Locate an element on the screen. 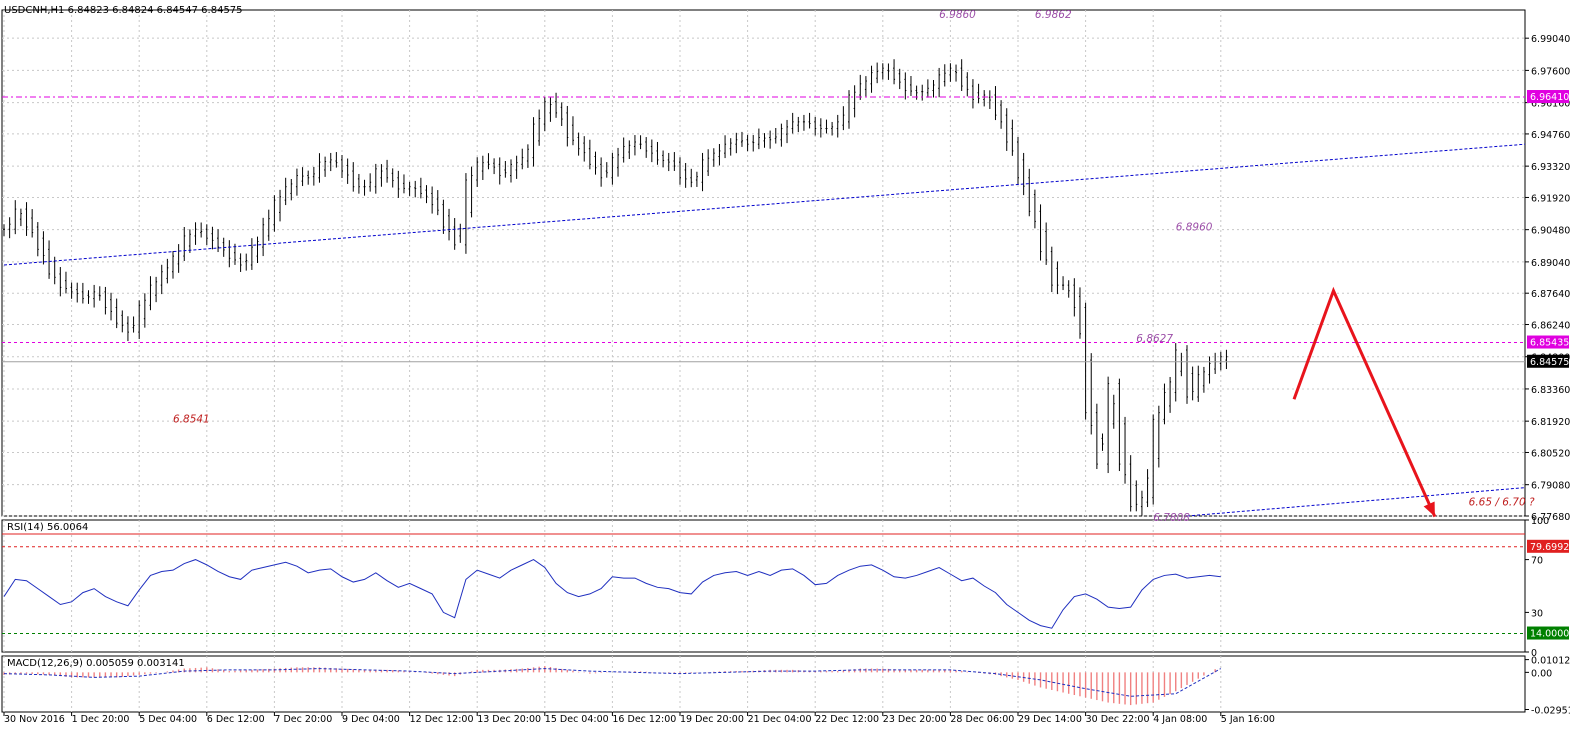  level-price-label: 6.85435 is located at coordinates (1549, 343).